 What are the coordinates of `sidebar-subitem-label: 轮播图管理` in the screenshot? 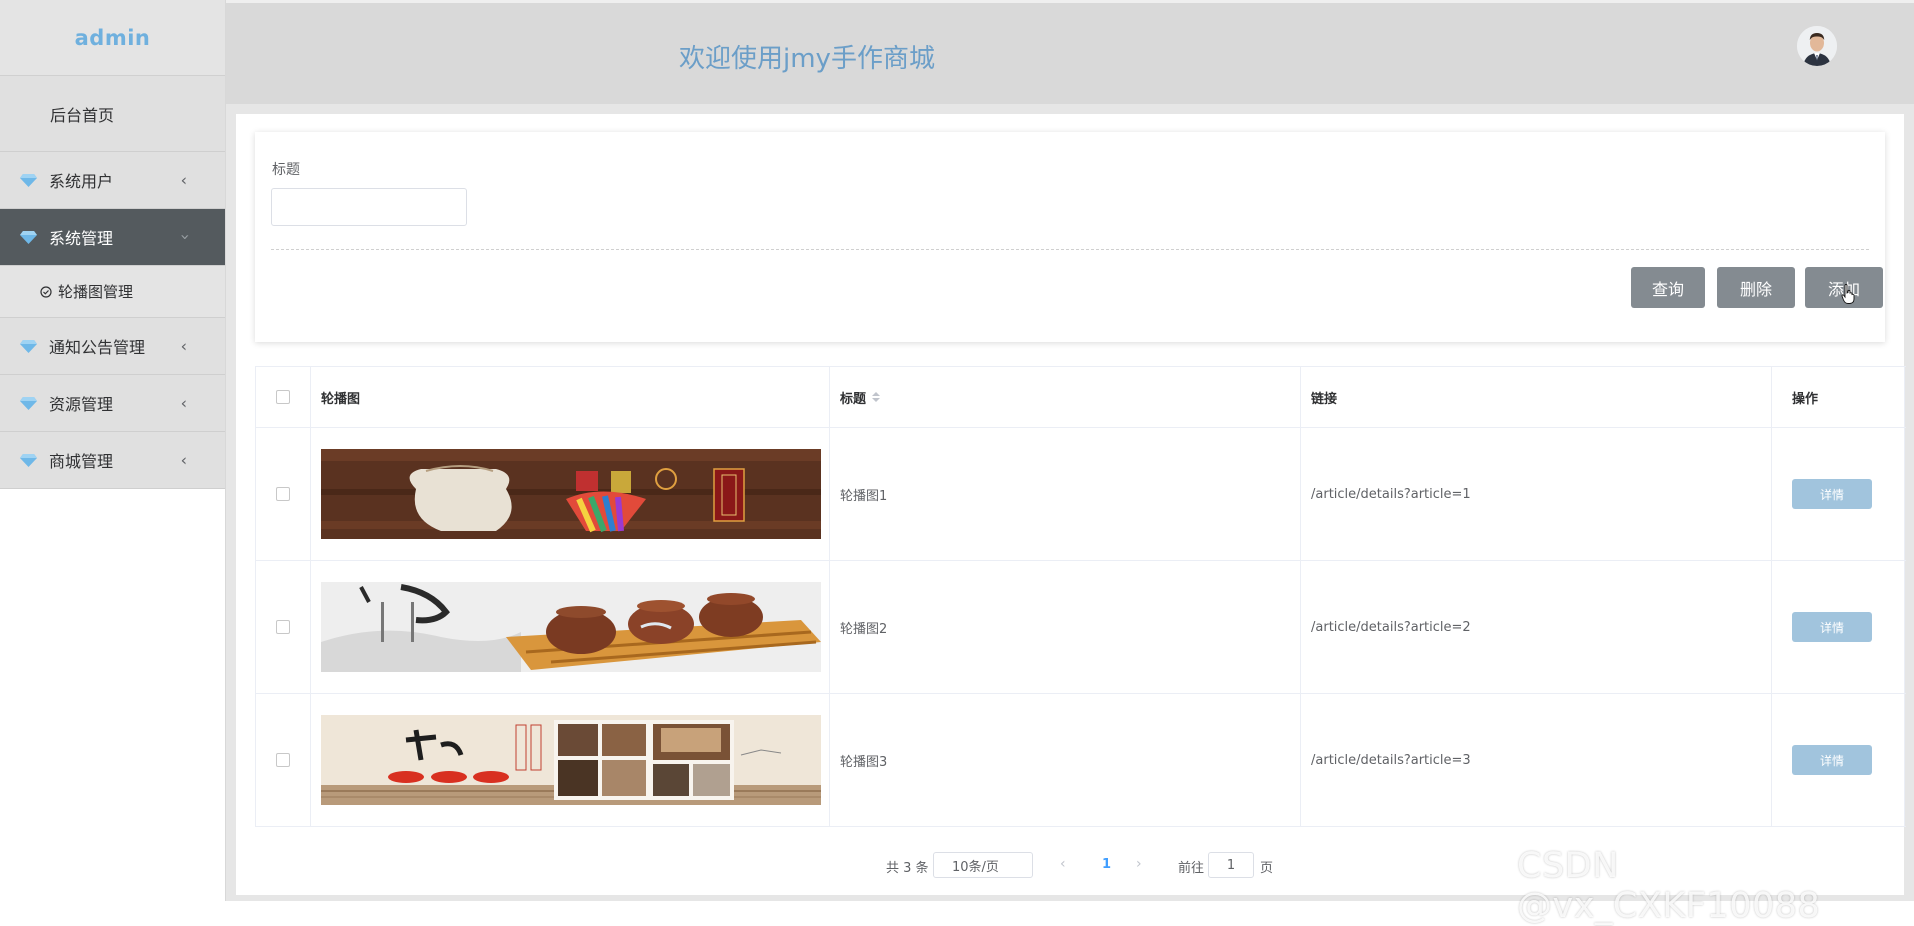 It's located at (96, 292).